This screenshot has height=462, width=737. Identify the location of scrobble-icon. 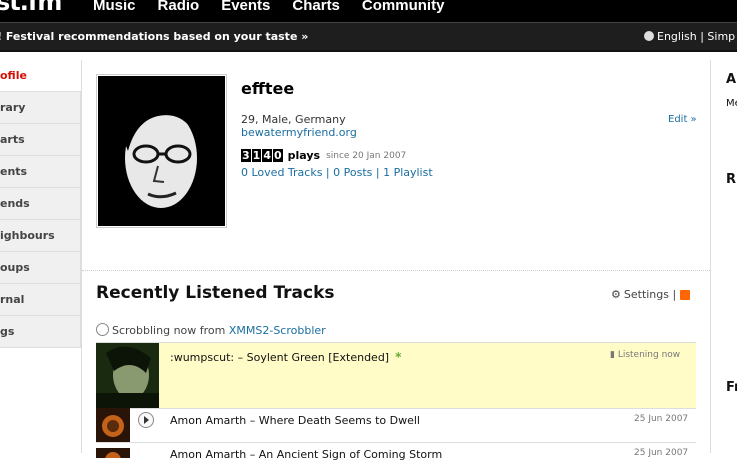
(102, 329).